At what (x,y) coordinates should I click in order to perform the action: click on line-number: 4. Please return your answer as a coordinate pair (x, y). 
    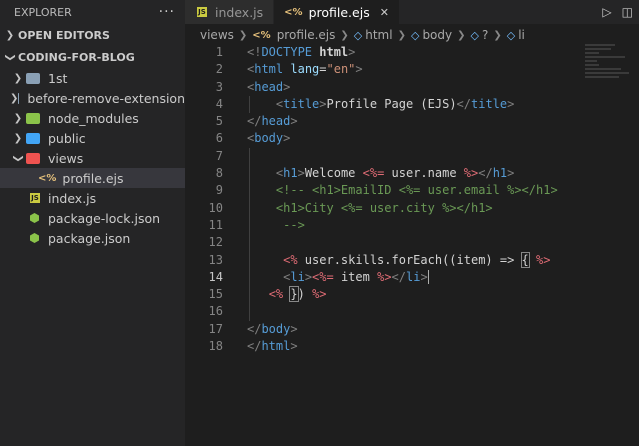
    Looking at the image, I should click on (219, 103).